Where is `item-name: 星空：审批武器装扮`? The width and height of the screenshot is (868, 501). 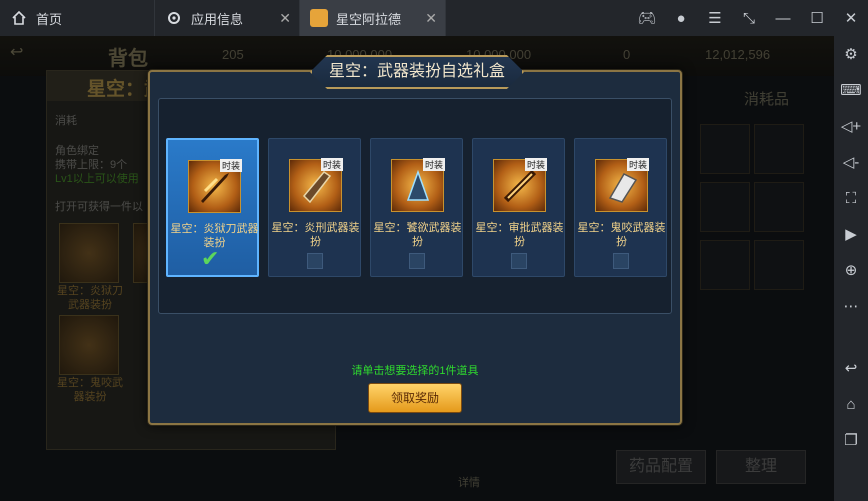
item-name: 星空：审批武器装扮 is located at coordinates (519, 235).